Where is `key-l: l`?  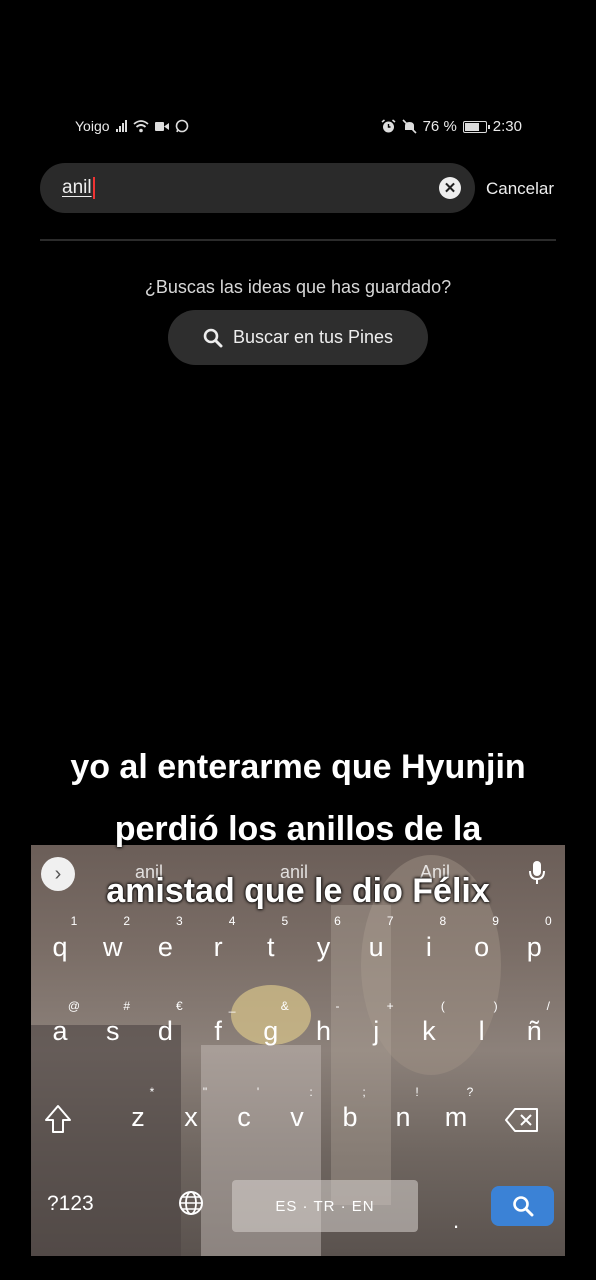
key-l: l is located at coordinates (482, 1031).